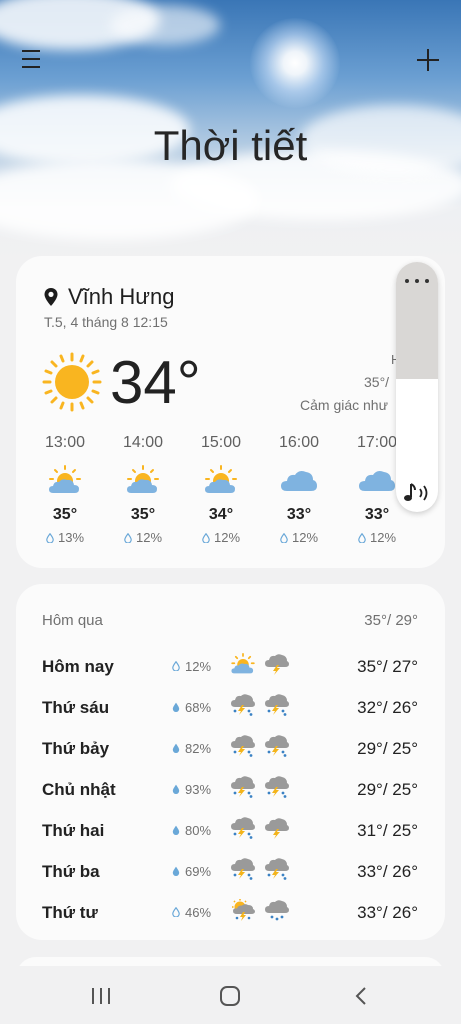 The height and width of the screenshot is (1024, 461). I want to click on system-navigation-bar, so click(230, 995).